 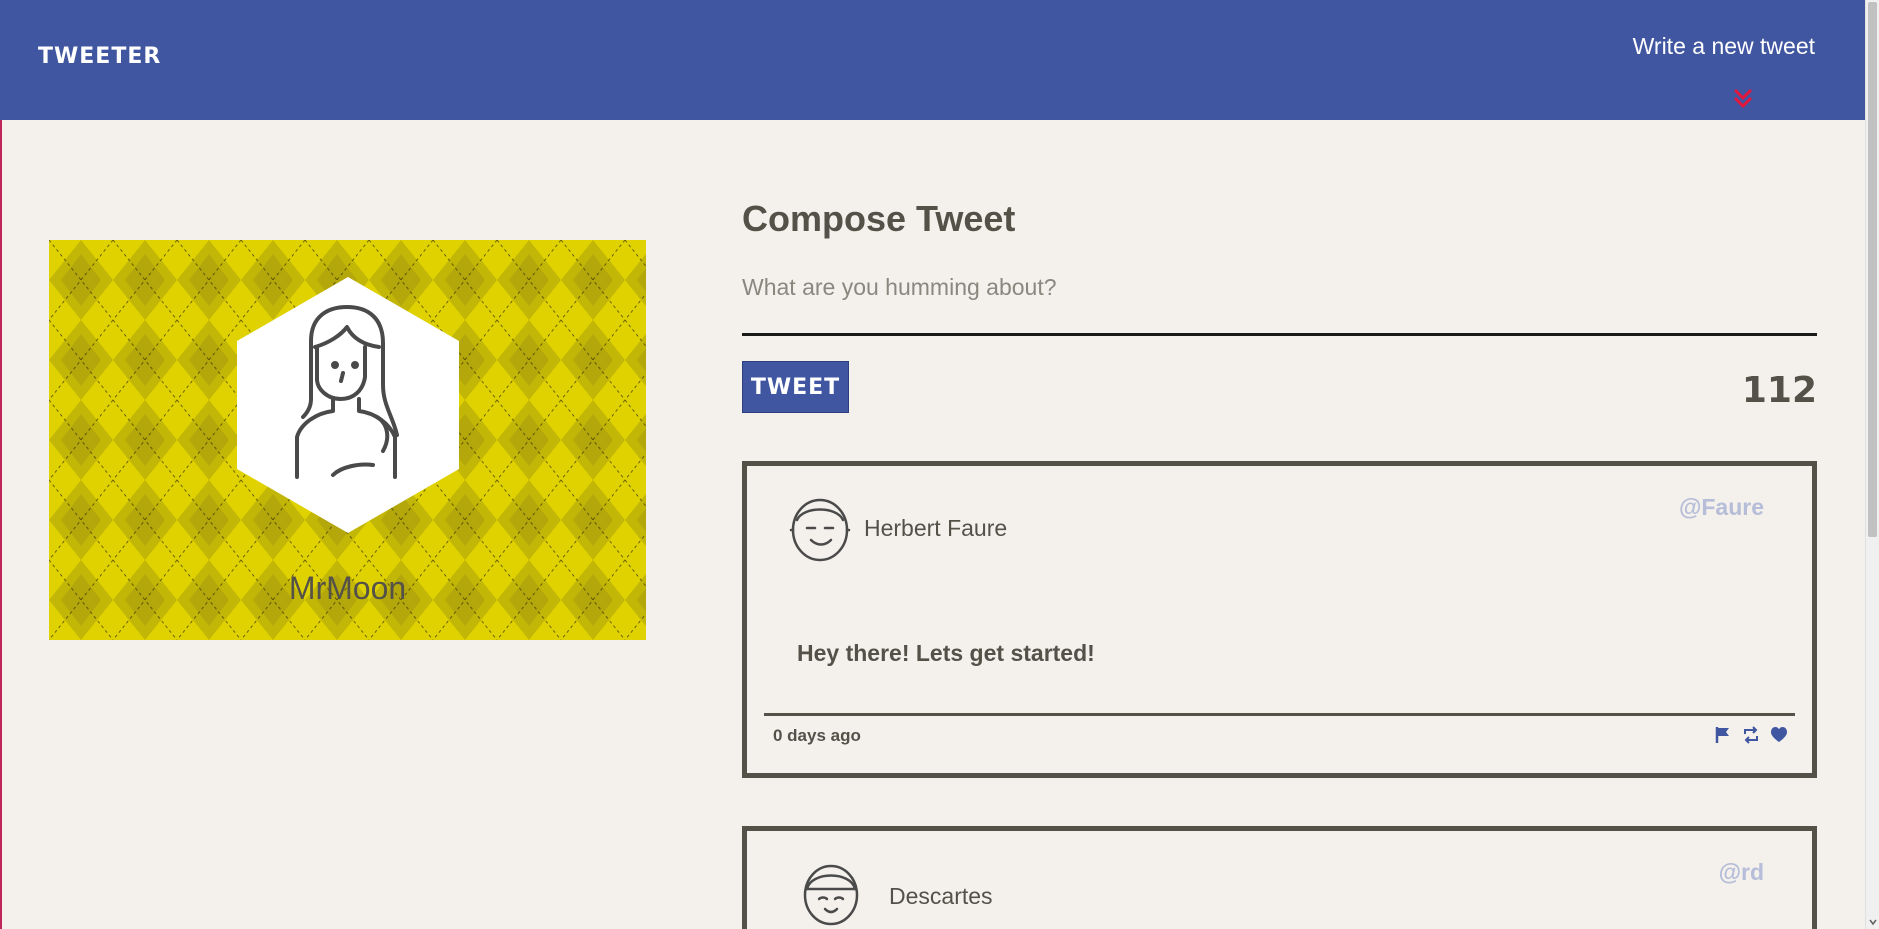 What do you see at coordinates (1741, 872) in the screenshot?
I see `tweet-author-handle: @rd` at bounding box center [1741, 872].